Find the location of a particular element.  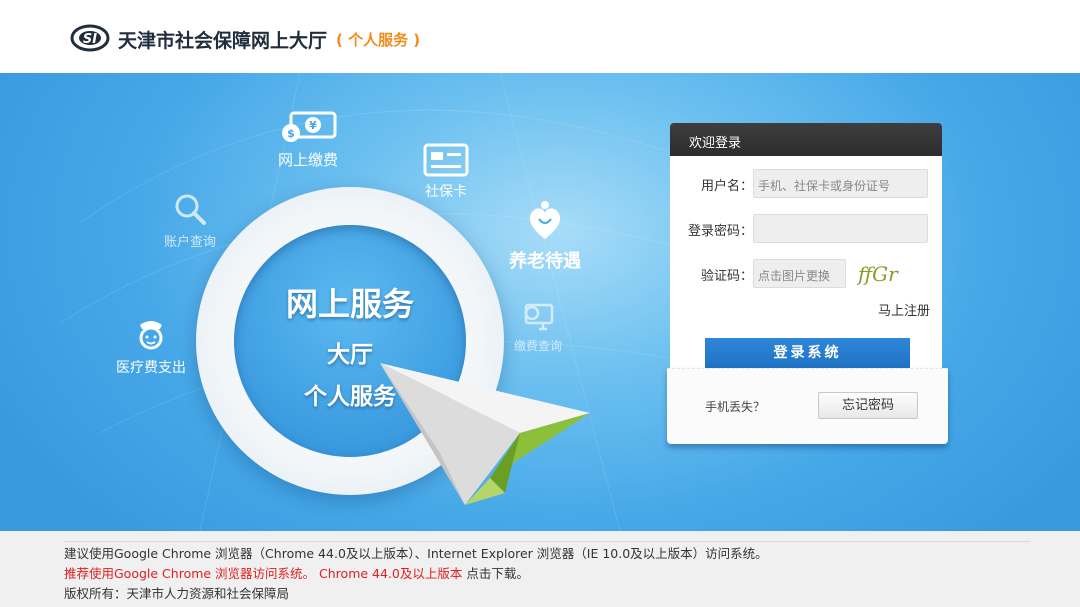

forgot-password-button: 忘记密码 is located at coordinates (868, 405).